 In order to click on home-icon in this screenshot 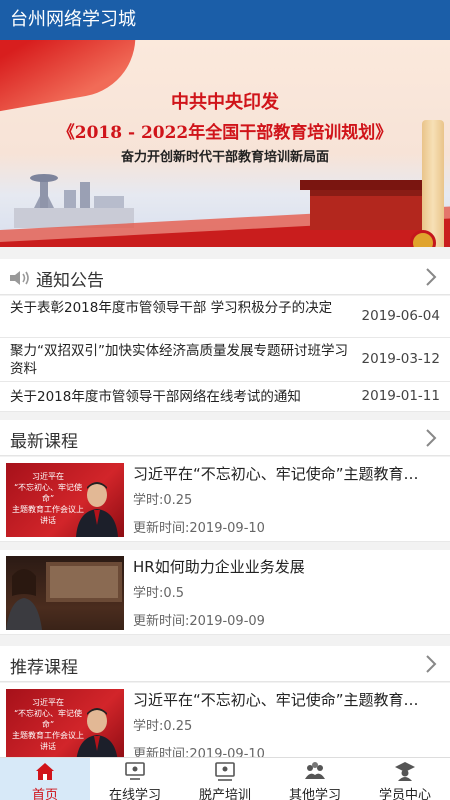, I will do `click(45, 771)`.